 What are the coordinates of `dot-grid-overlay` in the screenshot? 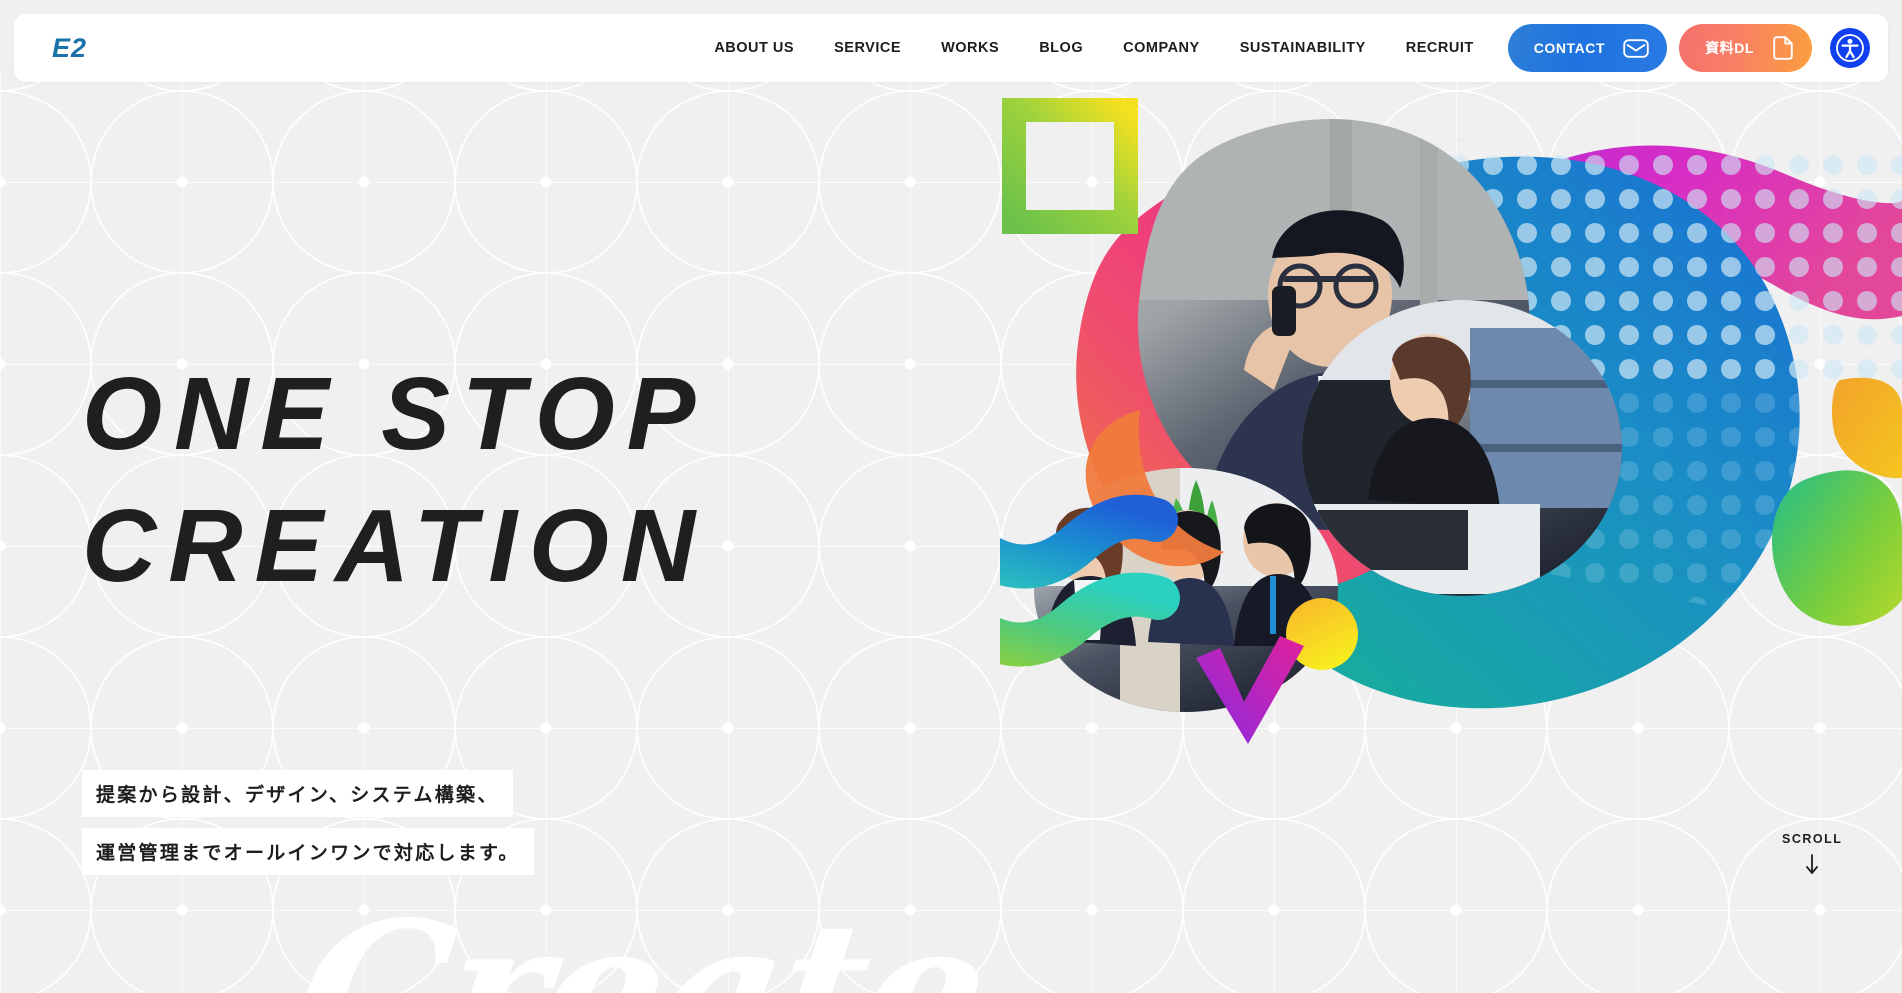 It's located at (1666, 265).